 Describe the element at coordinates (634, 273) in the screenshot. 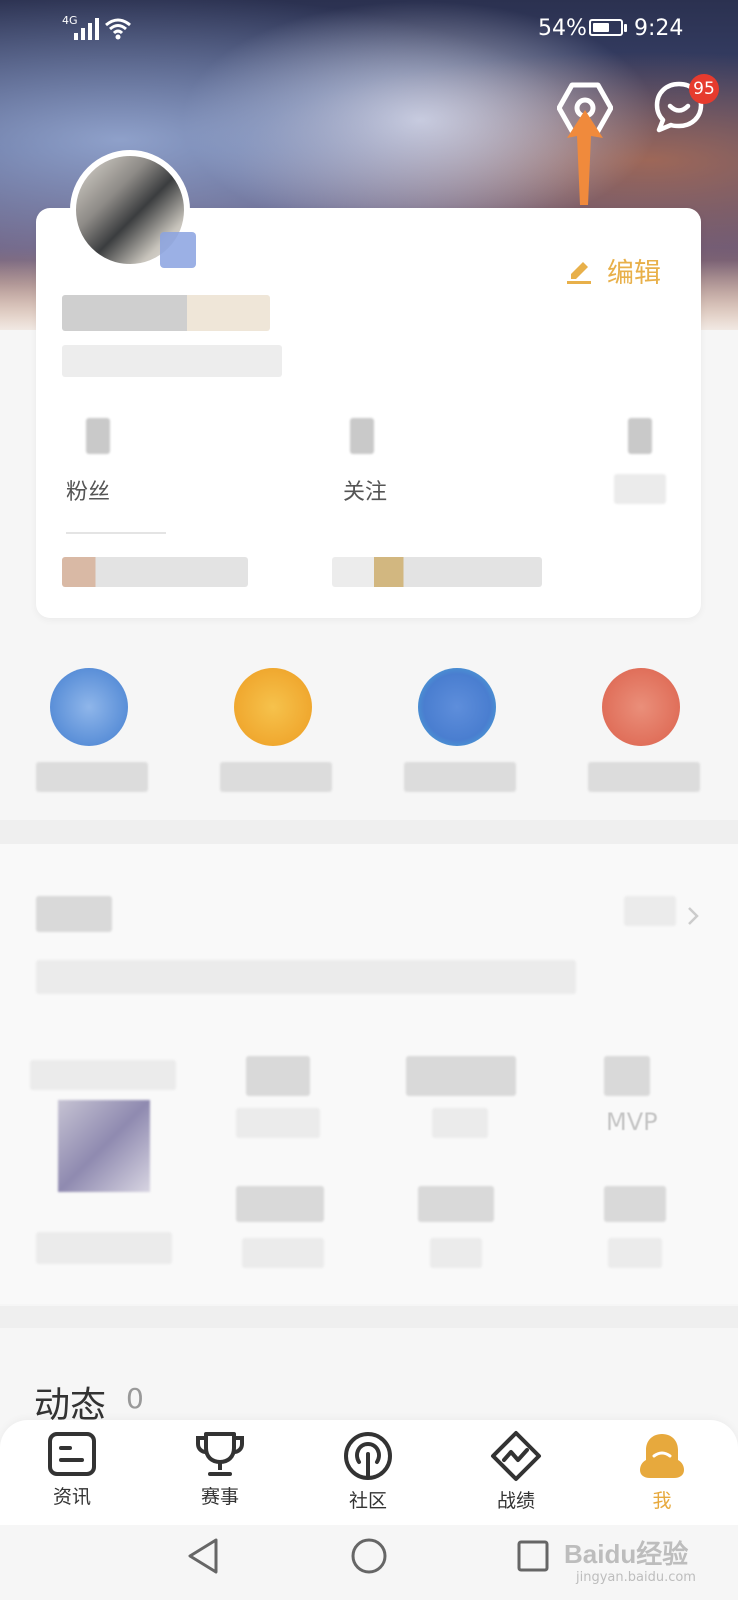

I see `edit-label: 编辑` at that location.